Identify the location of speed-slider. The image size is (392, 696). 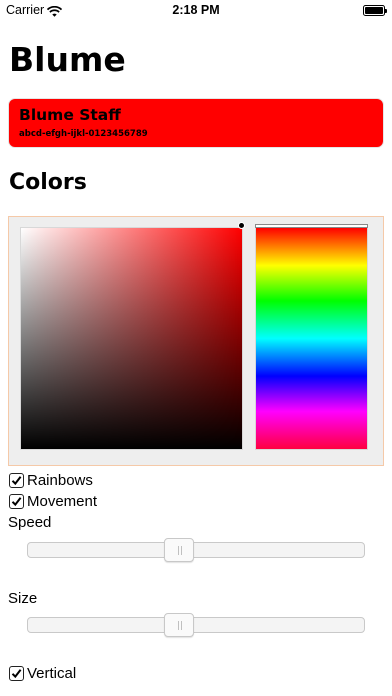
(196, 550).